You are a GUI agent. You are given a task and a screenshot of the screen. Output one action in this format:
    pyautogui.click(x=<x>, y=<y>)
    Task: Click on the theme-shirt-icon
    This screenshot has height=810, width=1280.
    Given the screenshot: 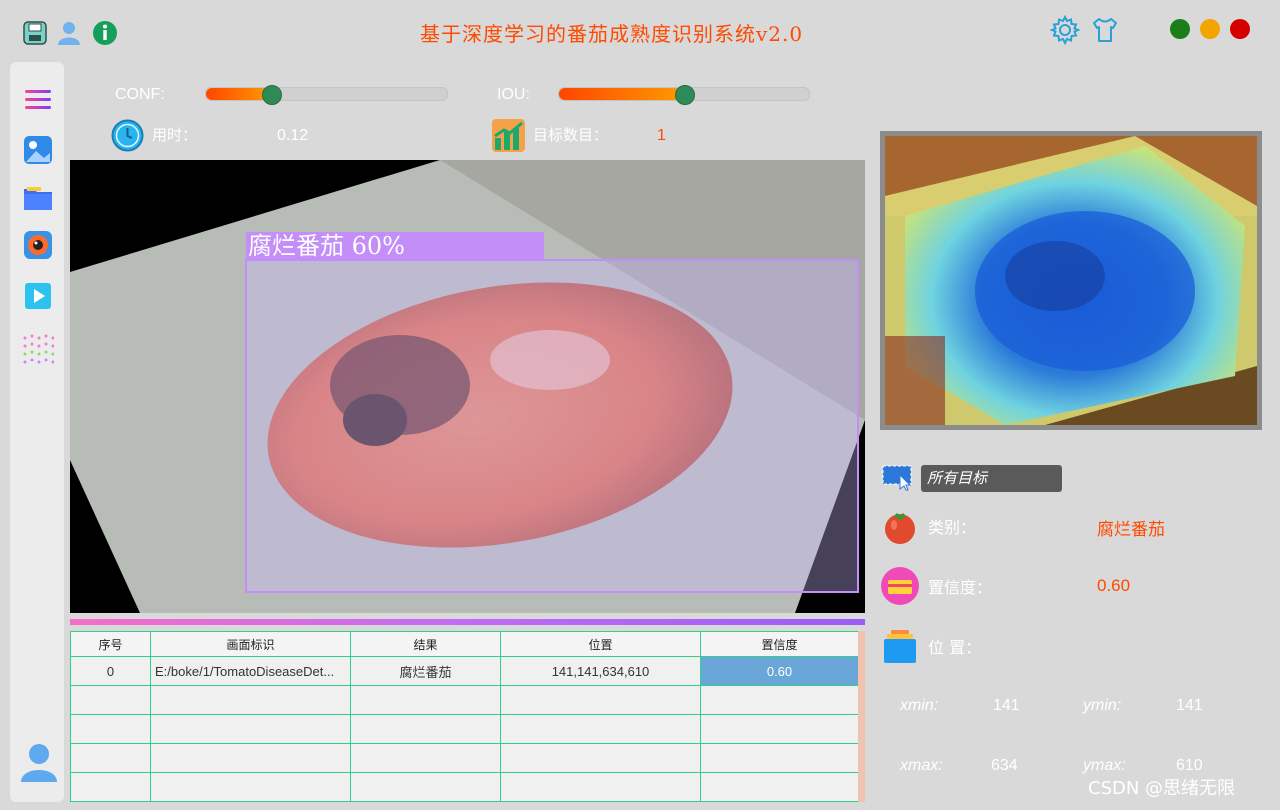 What is the action you would take?
    pyautogui.click(x=1105, y=30)
    